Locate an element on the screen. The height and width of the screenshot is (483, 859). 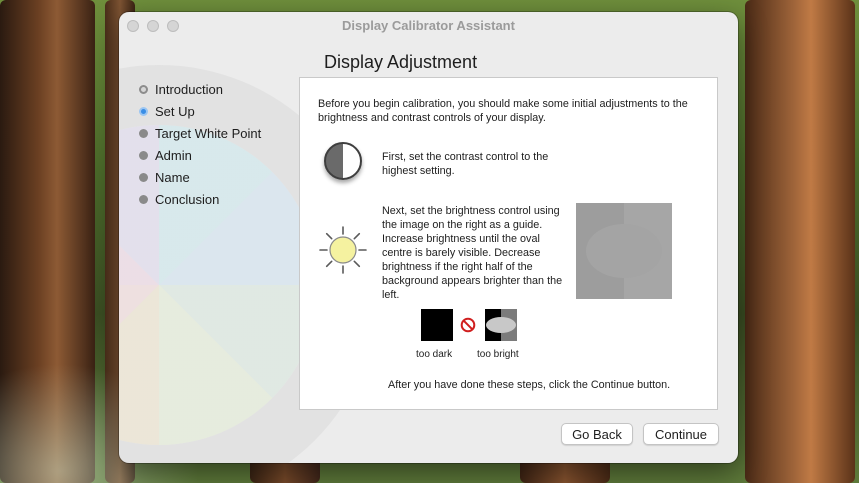
step-introduction: Introduction is located at coordinates (200, 89).